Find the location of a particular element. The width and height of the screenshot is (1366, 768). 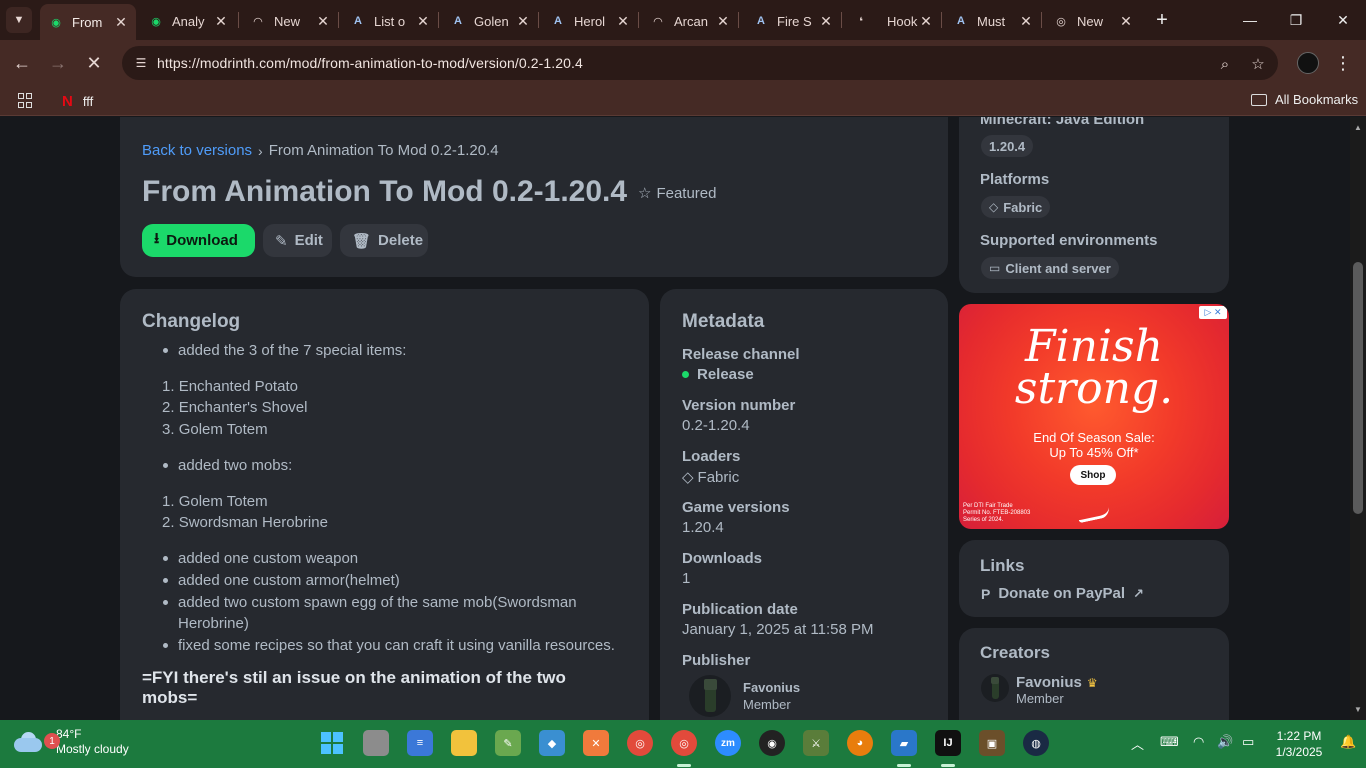

weather-widget: 1 84°F Mostly cloudy is located at coordinates (71, 742).